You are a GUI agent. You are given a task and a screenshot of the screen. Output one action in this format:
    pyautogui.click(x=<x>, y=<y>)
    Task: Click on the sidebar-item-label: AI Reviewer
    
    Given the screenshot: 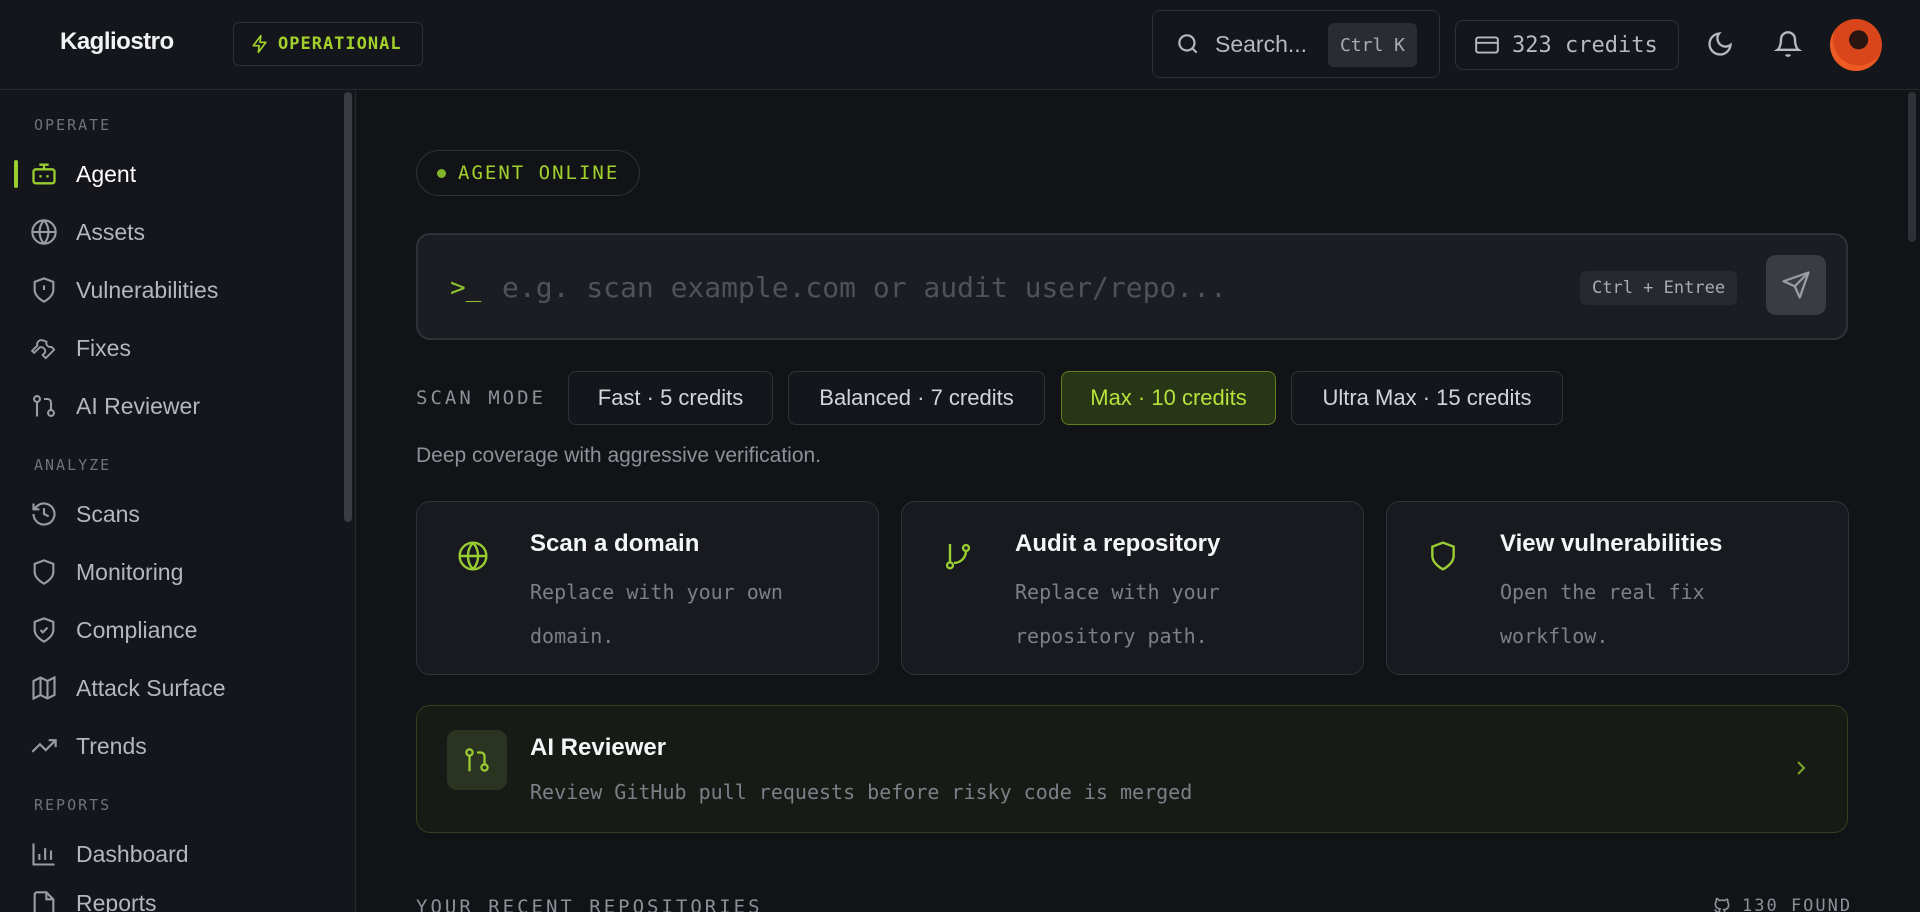 What is the action you would take?
    pyautogui.click(x=138, y=405)
    